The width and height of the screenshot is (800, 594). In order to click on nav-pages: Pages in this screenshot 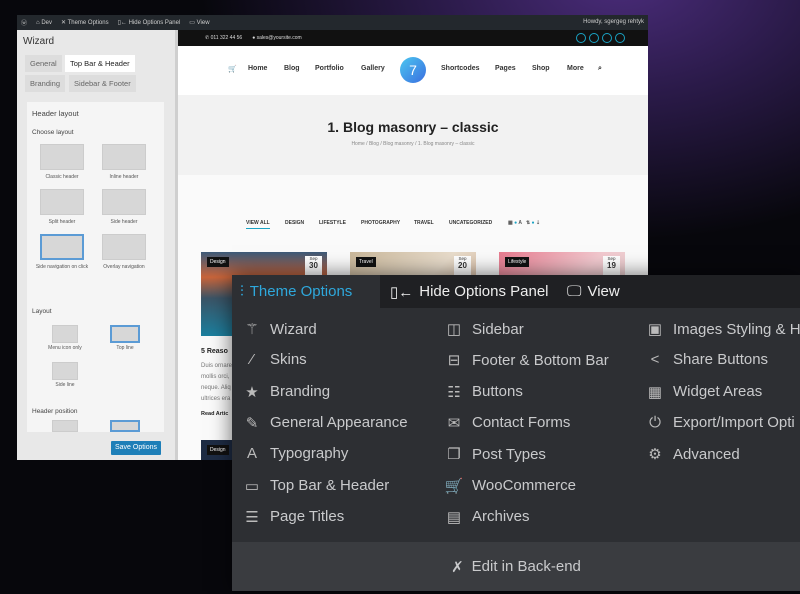, I will do `click(505, 68)`.